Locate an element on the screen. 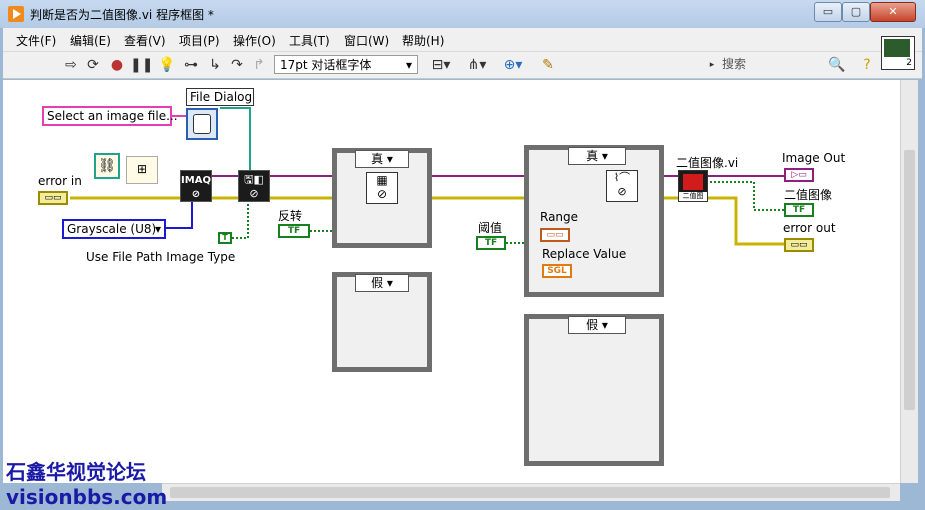 The height and width of the screenshot is (510, 925). imaq-create-node: IMAQ ⊘ is located at coordinates (196, 186).